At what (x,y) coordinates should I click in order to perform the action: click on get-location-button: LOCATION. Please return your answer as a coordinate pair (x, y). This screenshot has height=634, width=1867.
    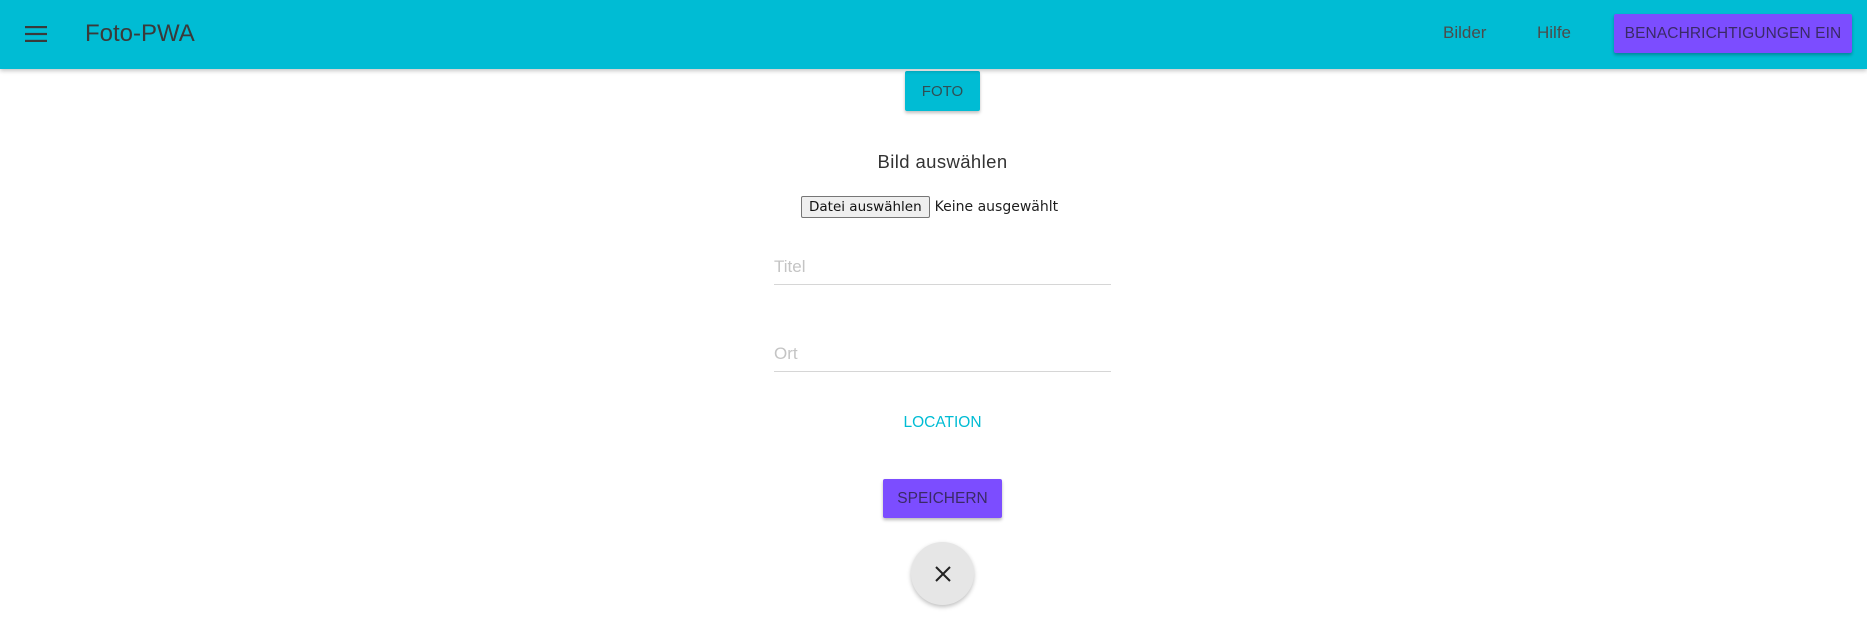
    Looking at the image, I should click on (942, 423).